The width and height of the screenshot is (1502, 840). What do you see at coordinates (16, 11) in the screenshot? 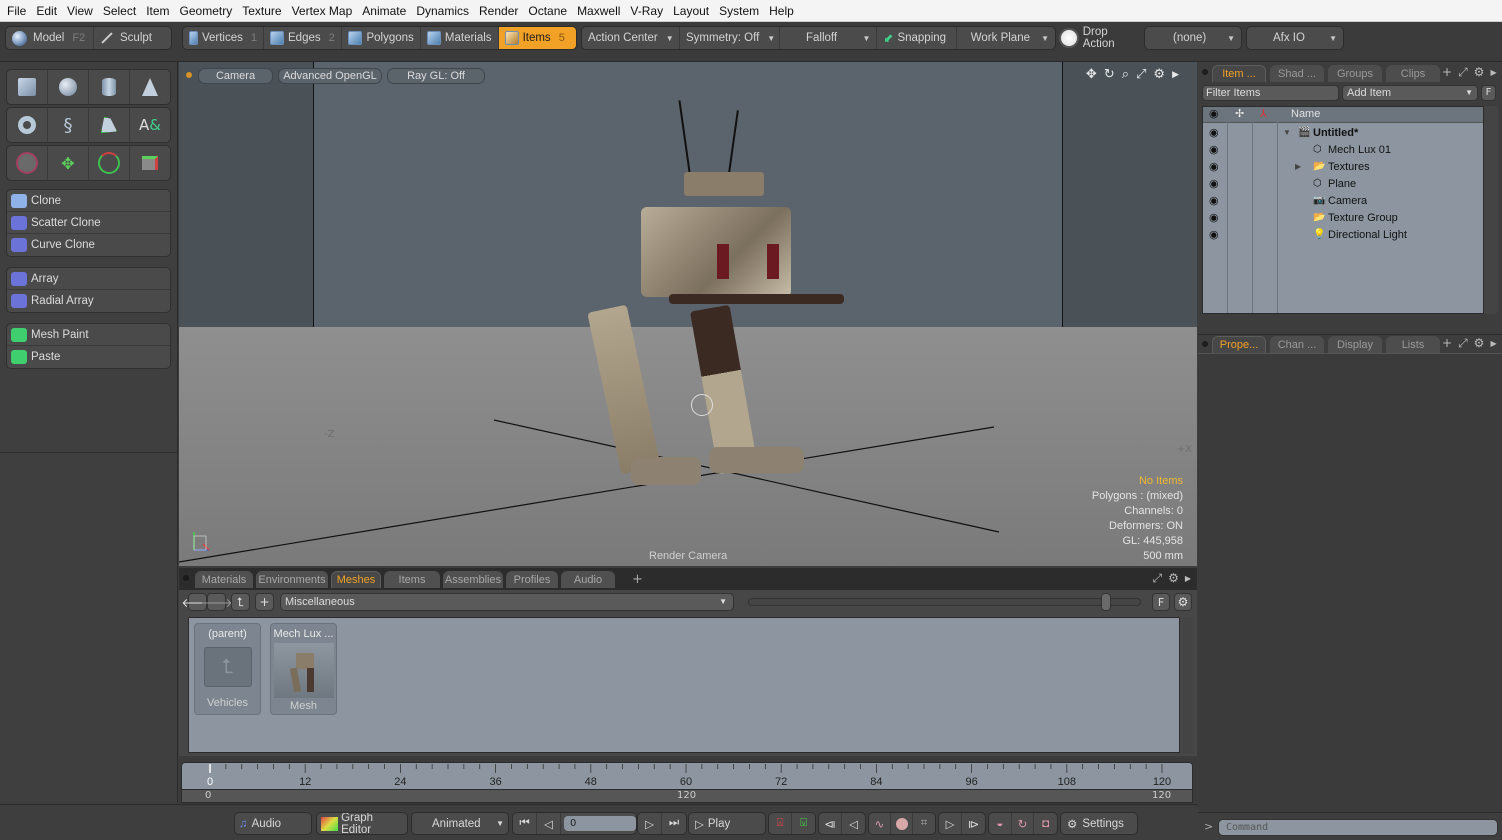
I see `menu-file: File` at bounding box center [16, 11].